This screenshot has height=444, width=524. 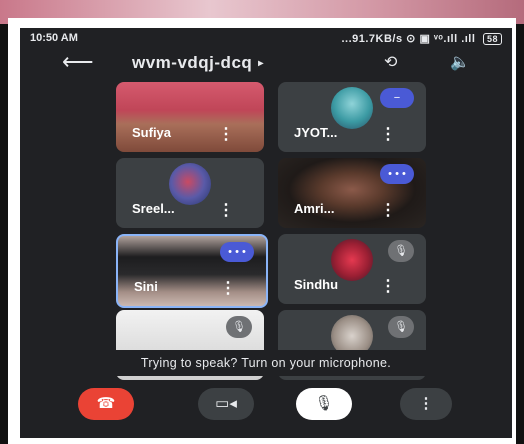 What do you see at coordinates (190, 117) in the screenshot?
I see `participant-tile: Sufiya ⋮` at bounding box center [190, 117].